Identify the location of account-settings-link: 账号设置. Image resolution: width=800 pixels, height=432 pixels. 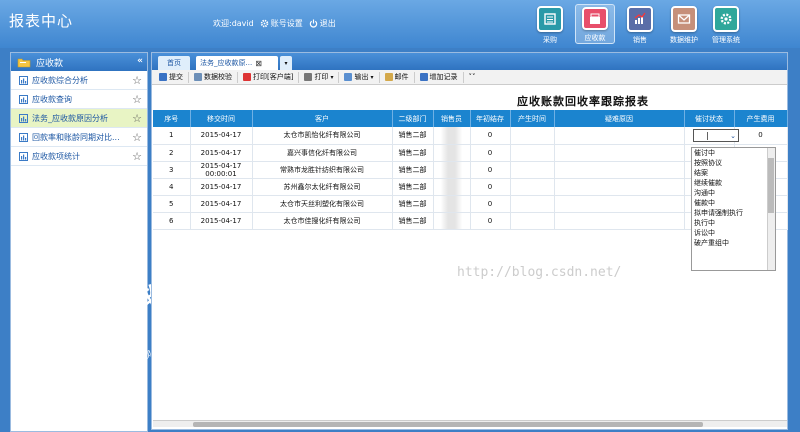
(281, 23).